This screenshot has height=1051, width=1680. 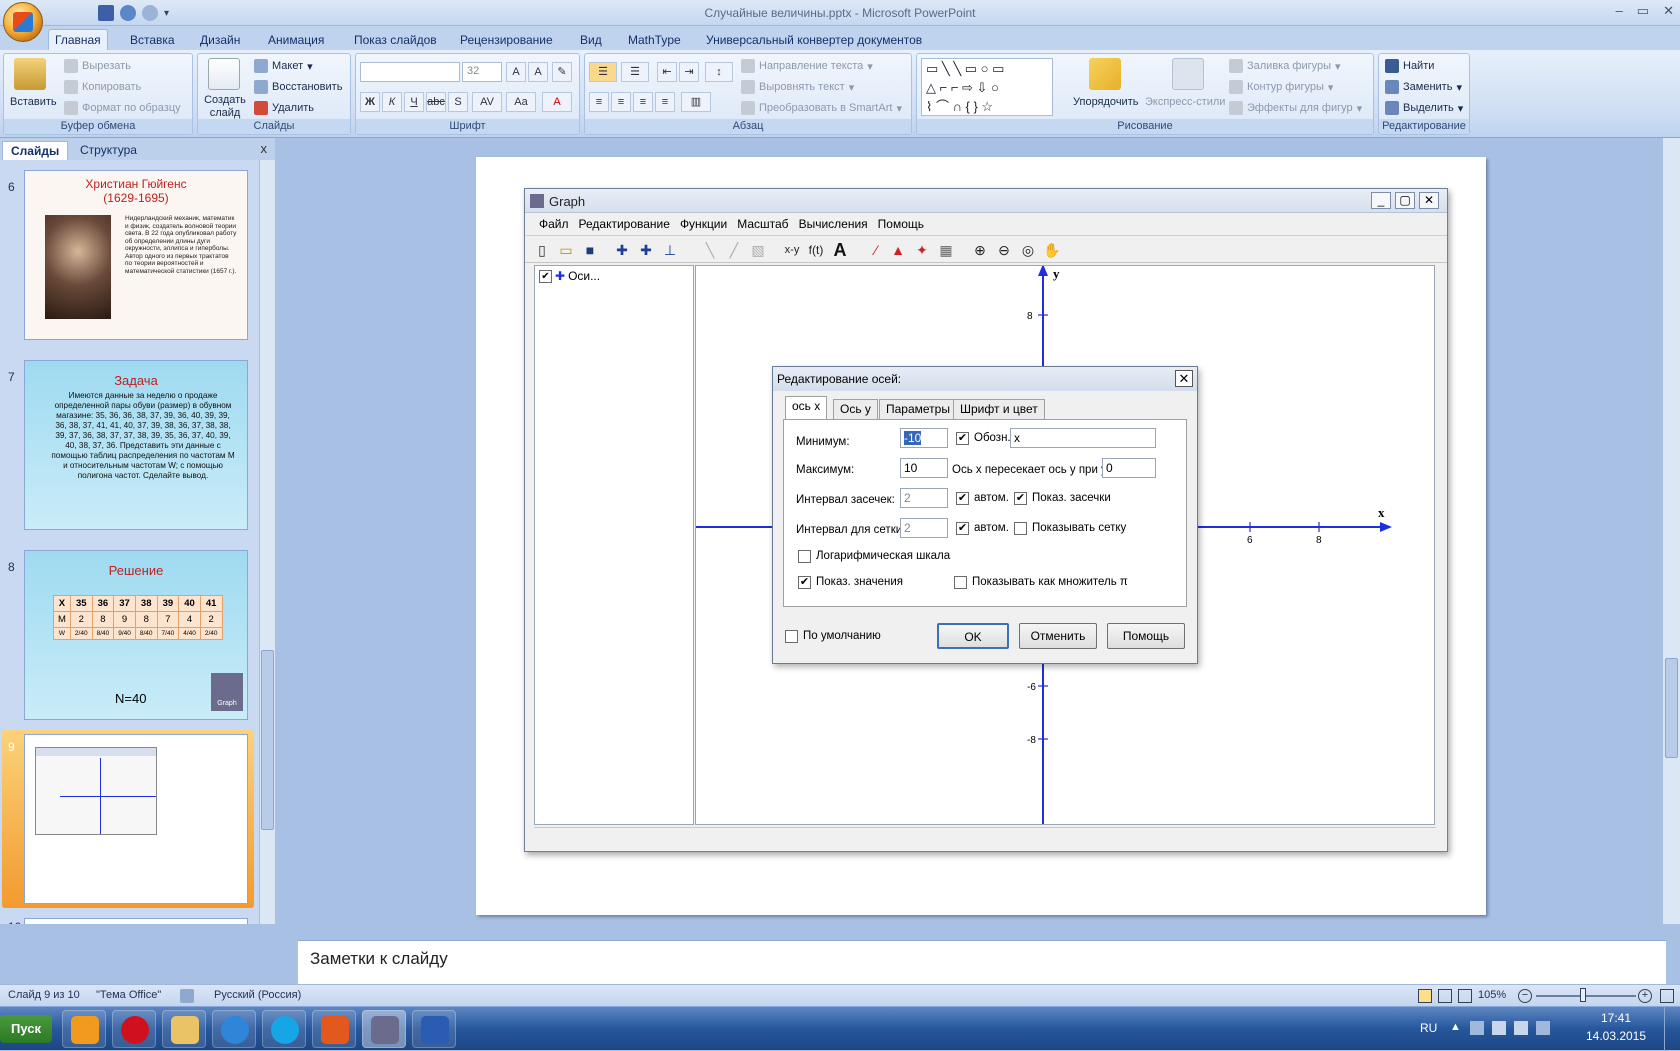 What do you see at coordinates (26, 1029) in the screenshot?
I see `start-button: Пуск` at bounding box center [26, 1029].